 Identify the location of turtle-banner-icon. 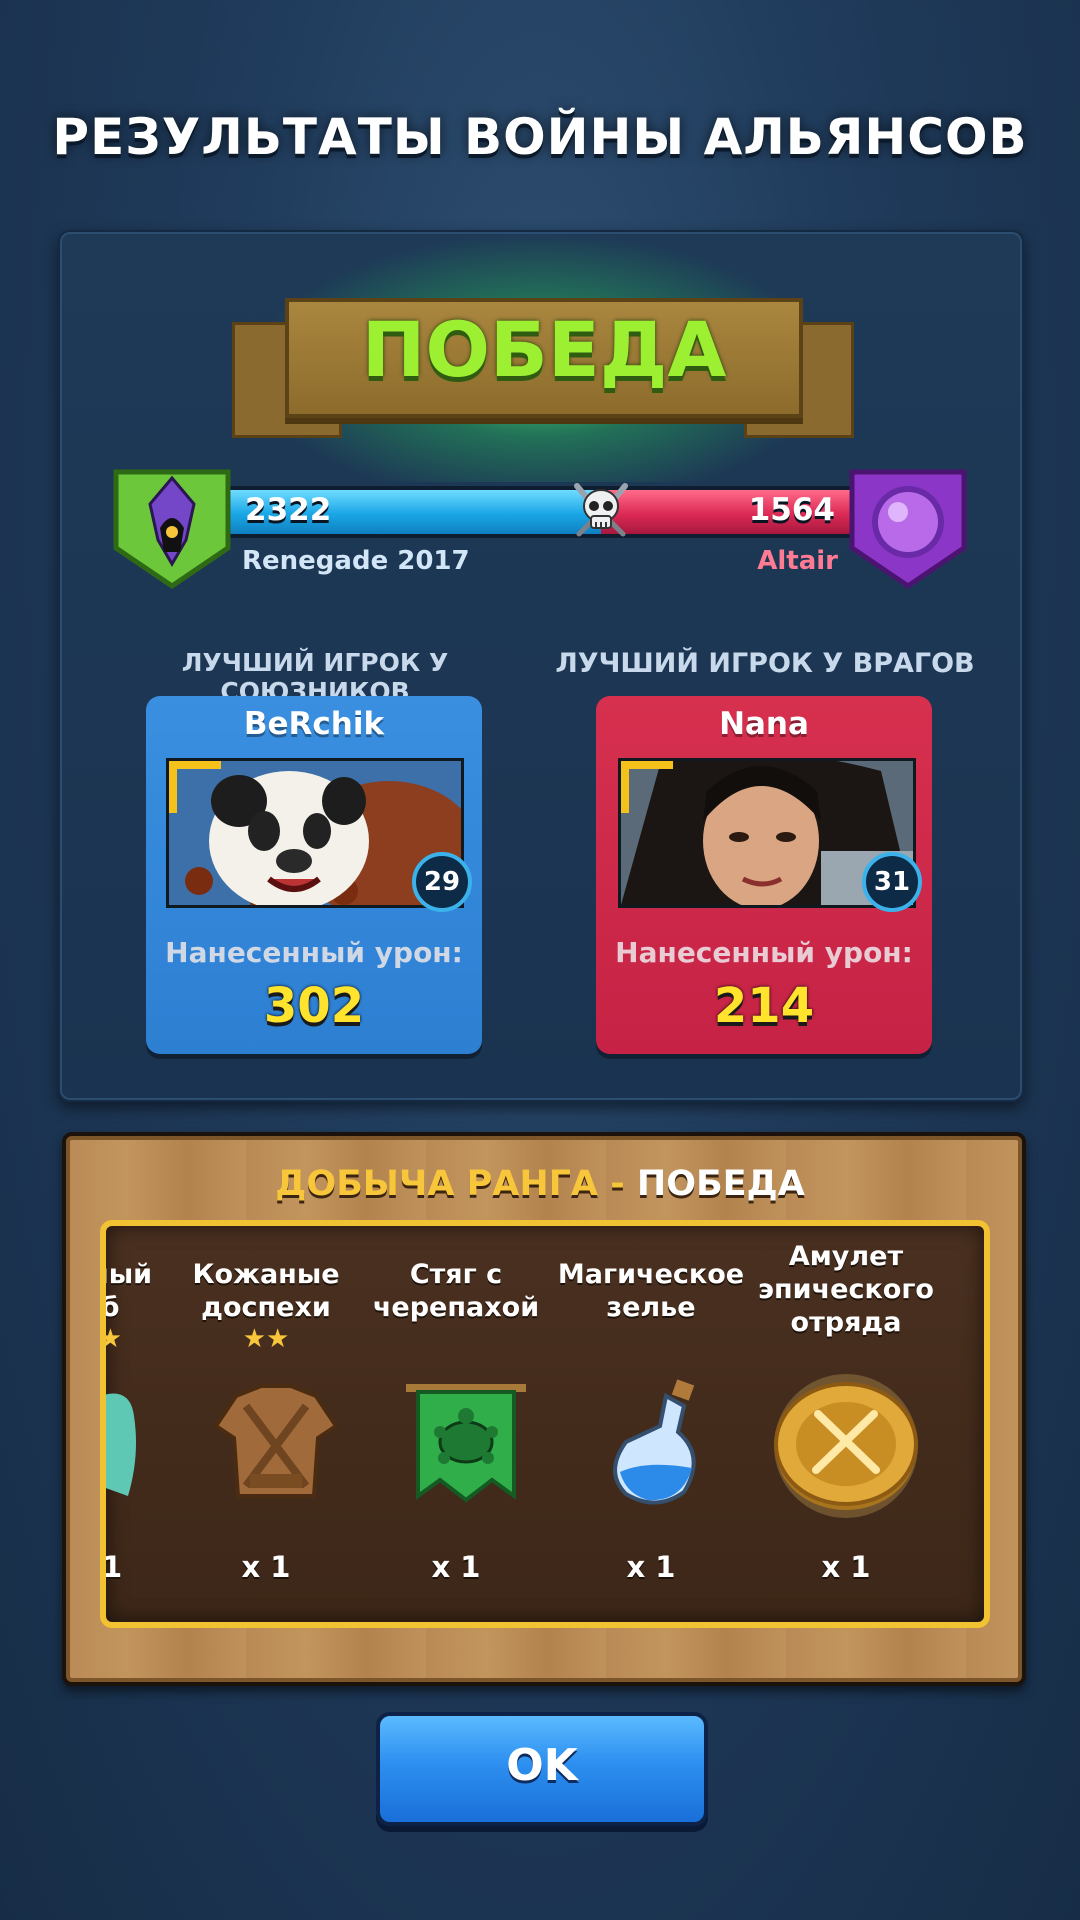
(466, 1446).